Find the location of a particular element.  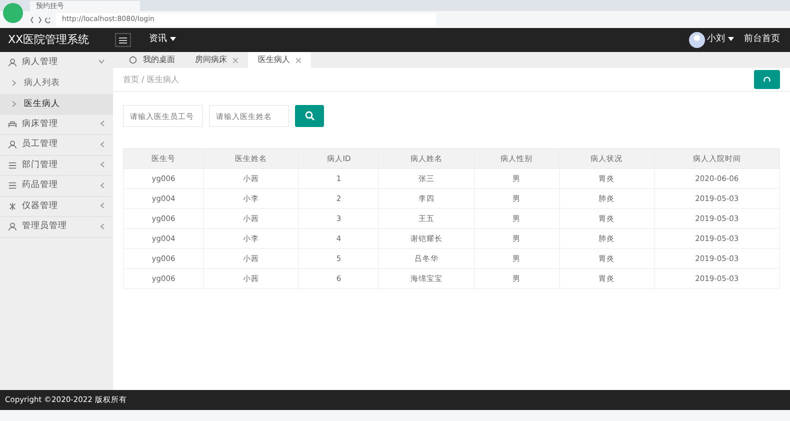

sidebar-subitem: 医生病人 is located at coordinates (56, 104).